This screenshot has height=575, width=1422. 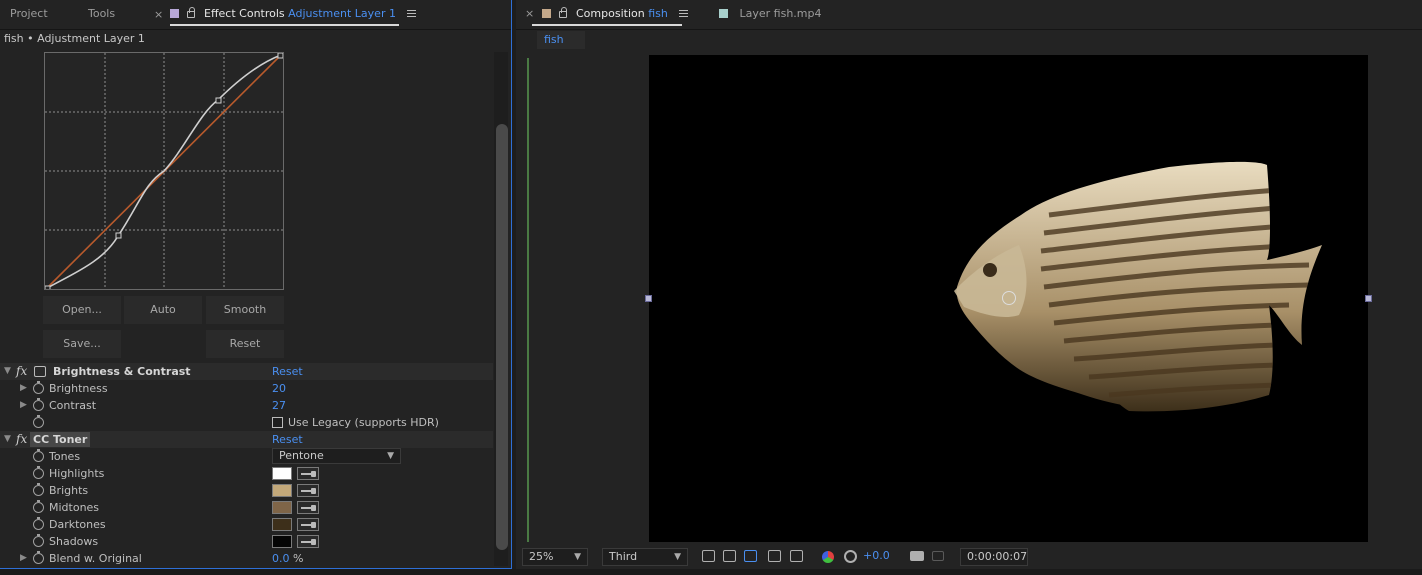 I want to click on use-legacy-checkbox, so click(x=277, y=422).